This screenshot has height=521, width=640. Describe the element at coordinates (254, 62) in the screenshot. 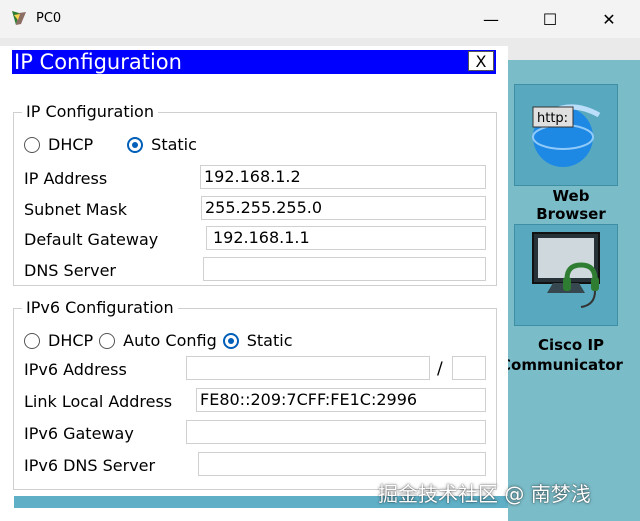

I see `dialog-header: IP Configuration X` at that location.